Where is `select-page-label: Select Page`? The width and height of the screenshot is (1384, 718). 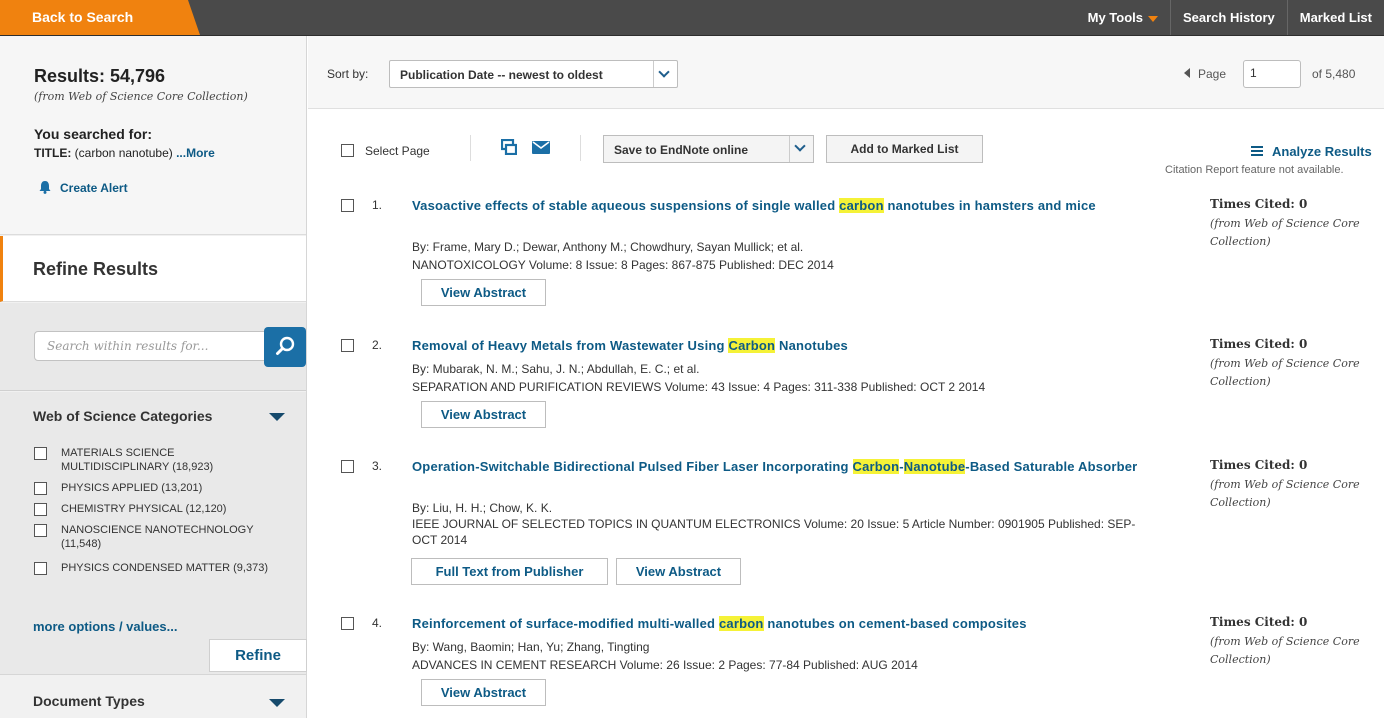
select-page-label: Select Page is located at coordinates (397, 151).